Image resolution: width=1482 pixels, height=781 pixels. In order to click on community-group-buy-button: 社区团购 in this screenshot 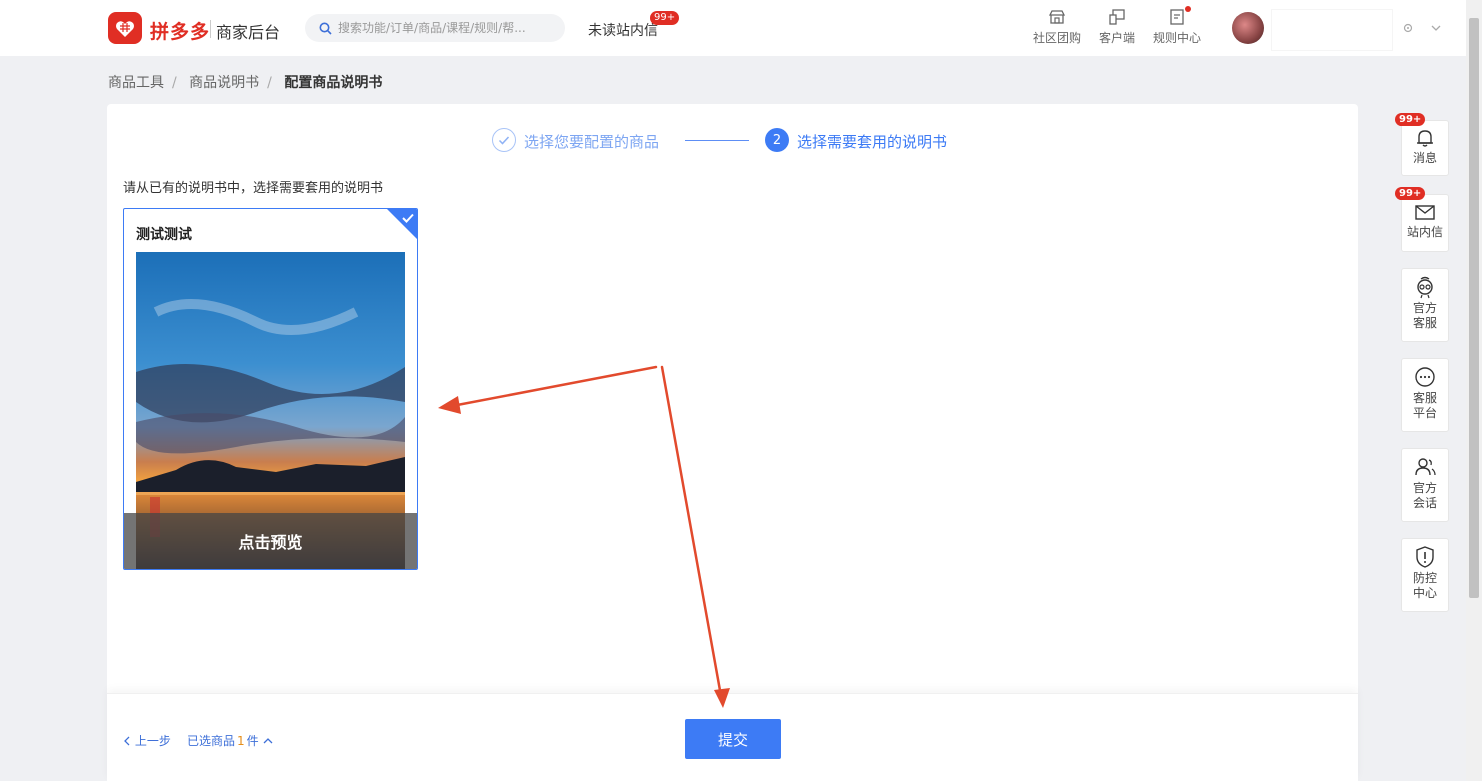, I will do `click(1057, 27)`.